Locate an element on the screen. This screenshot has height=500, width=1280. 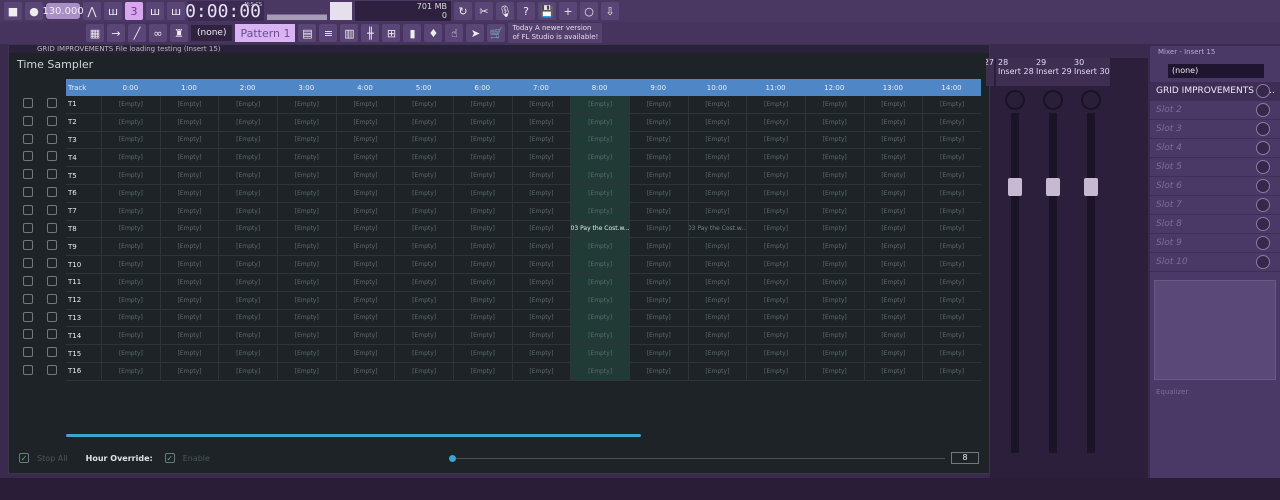
stop-button: ■ is located at coordinates (13, 11).